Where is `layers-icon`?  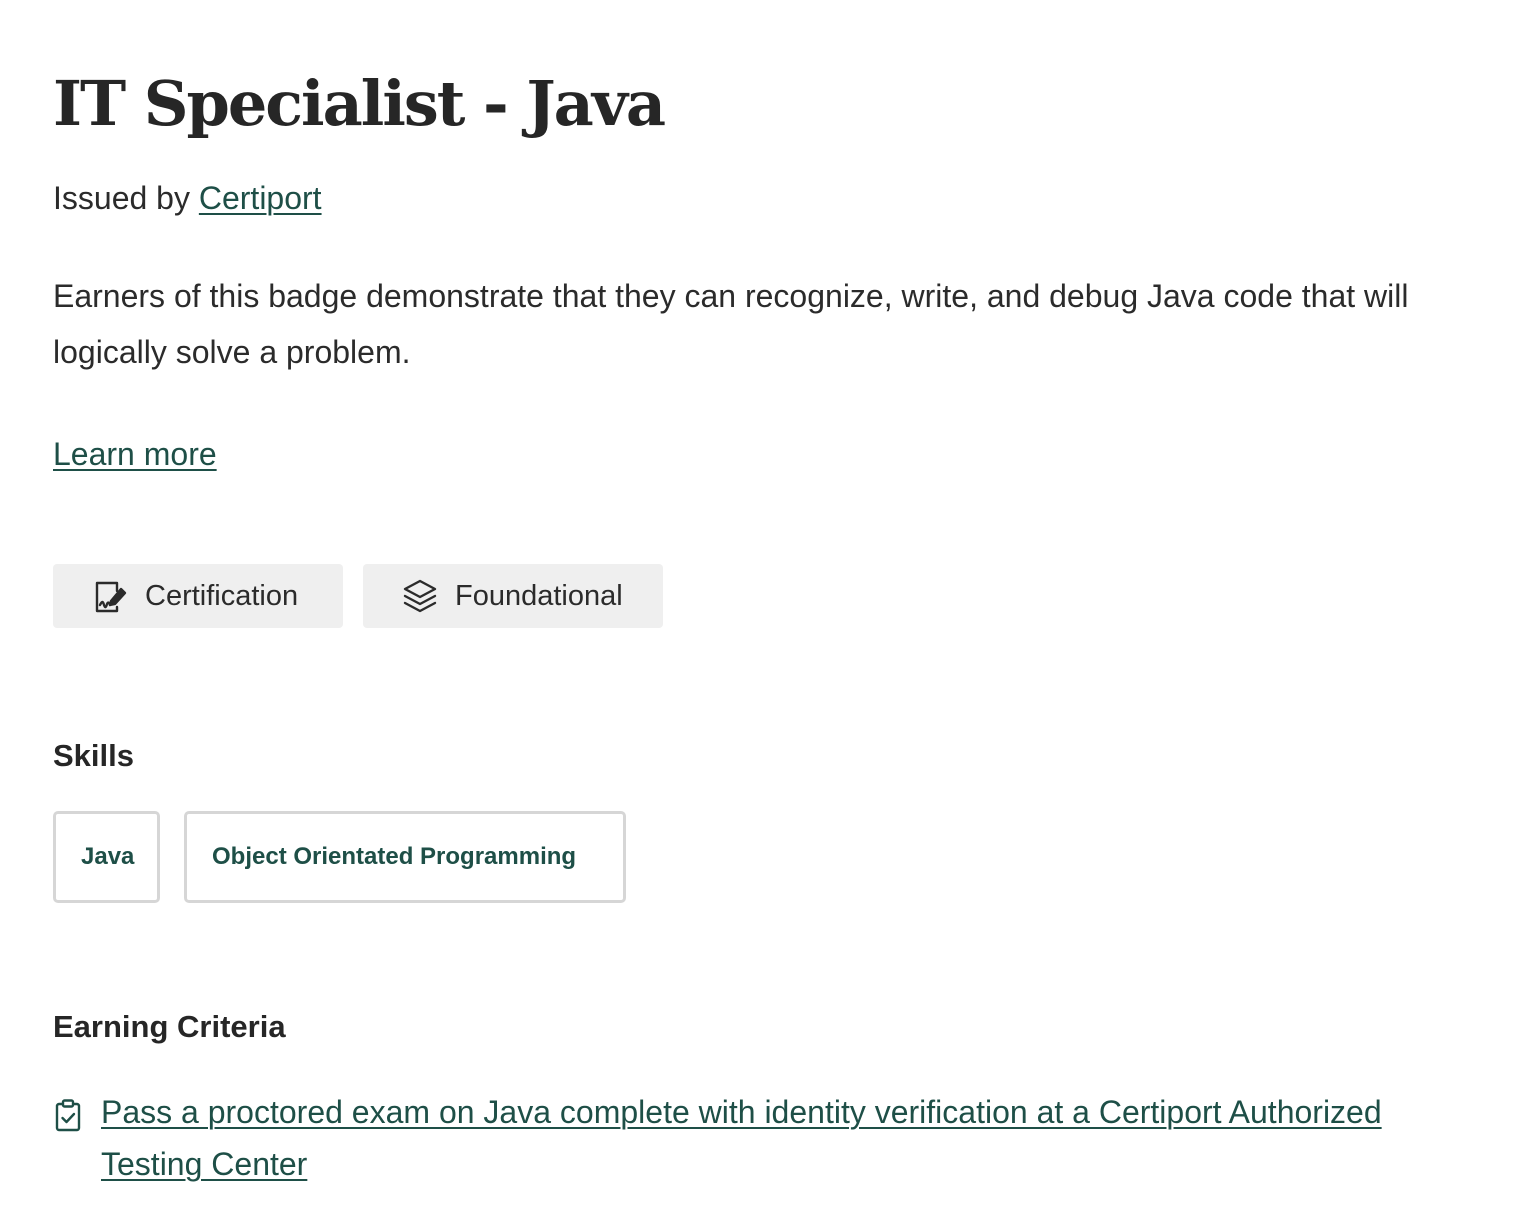
layers-icon is located at coordinates (420, 596).